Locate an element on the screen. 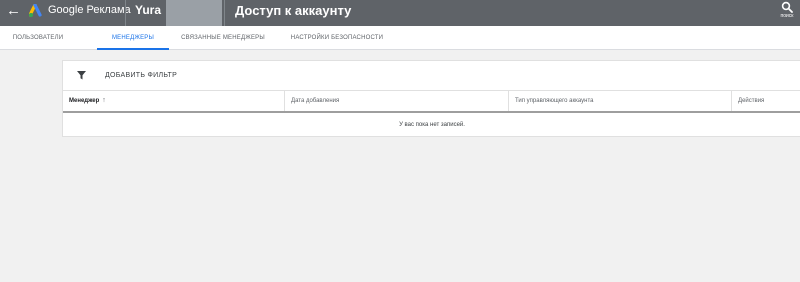  search-icon is located at coordinates (787, 7).